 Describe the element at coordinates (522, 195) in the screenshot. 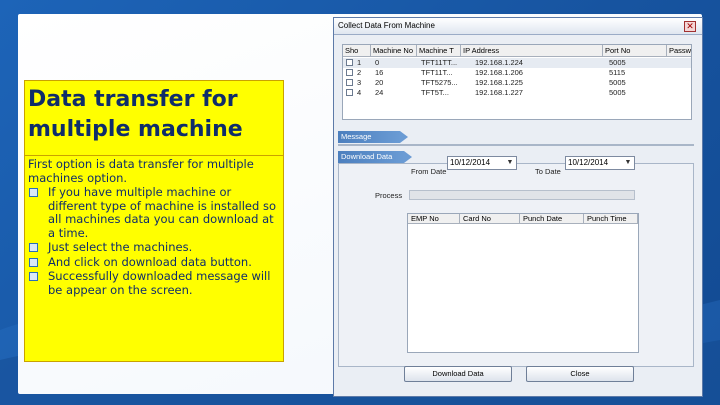

I see `process-progress-bar` at that location.